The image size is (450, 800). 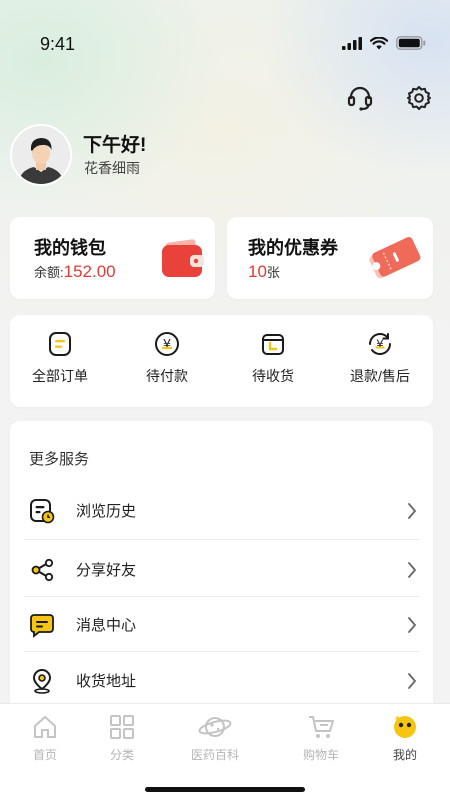 I want to click on balance-label: 余额:, so click(x=49, y=272).